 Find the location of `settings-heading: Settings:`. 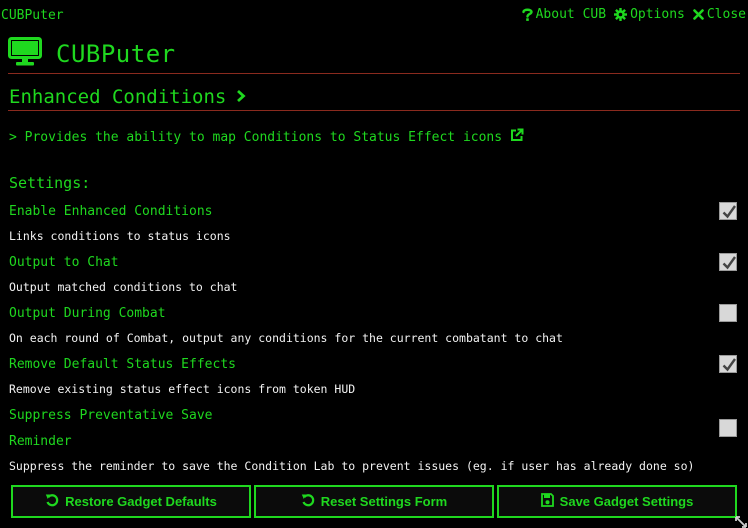

settings-heading: Settings: is located at coordinates (50, 183).